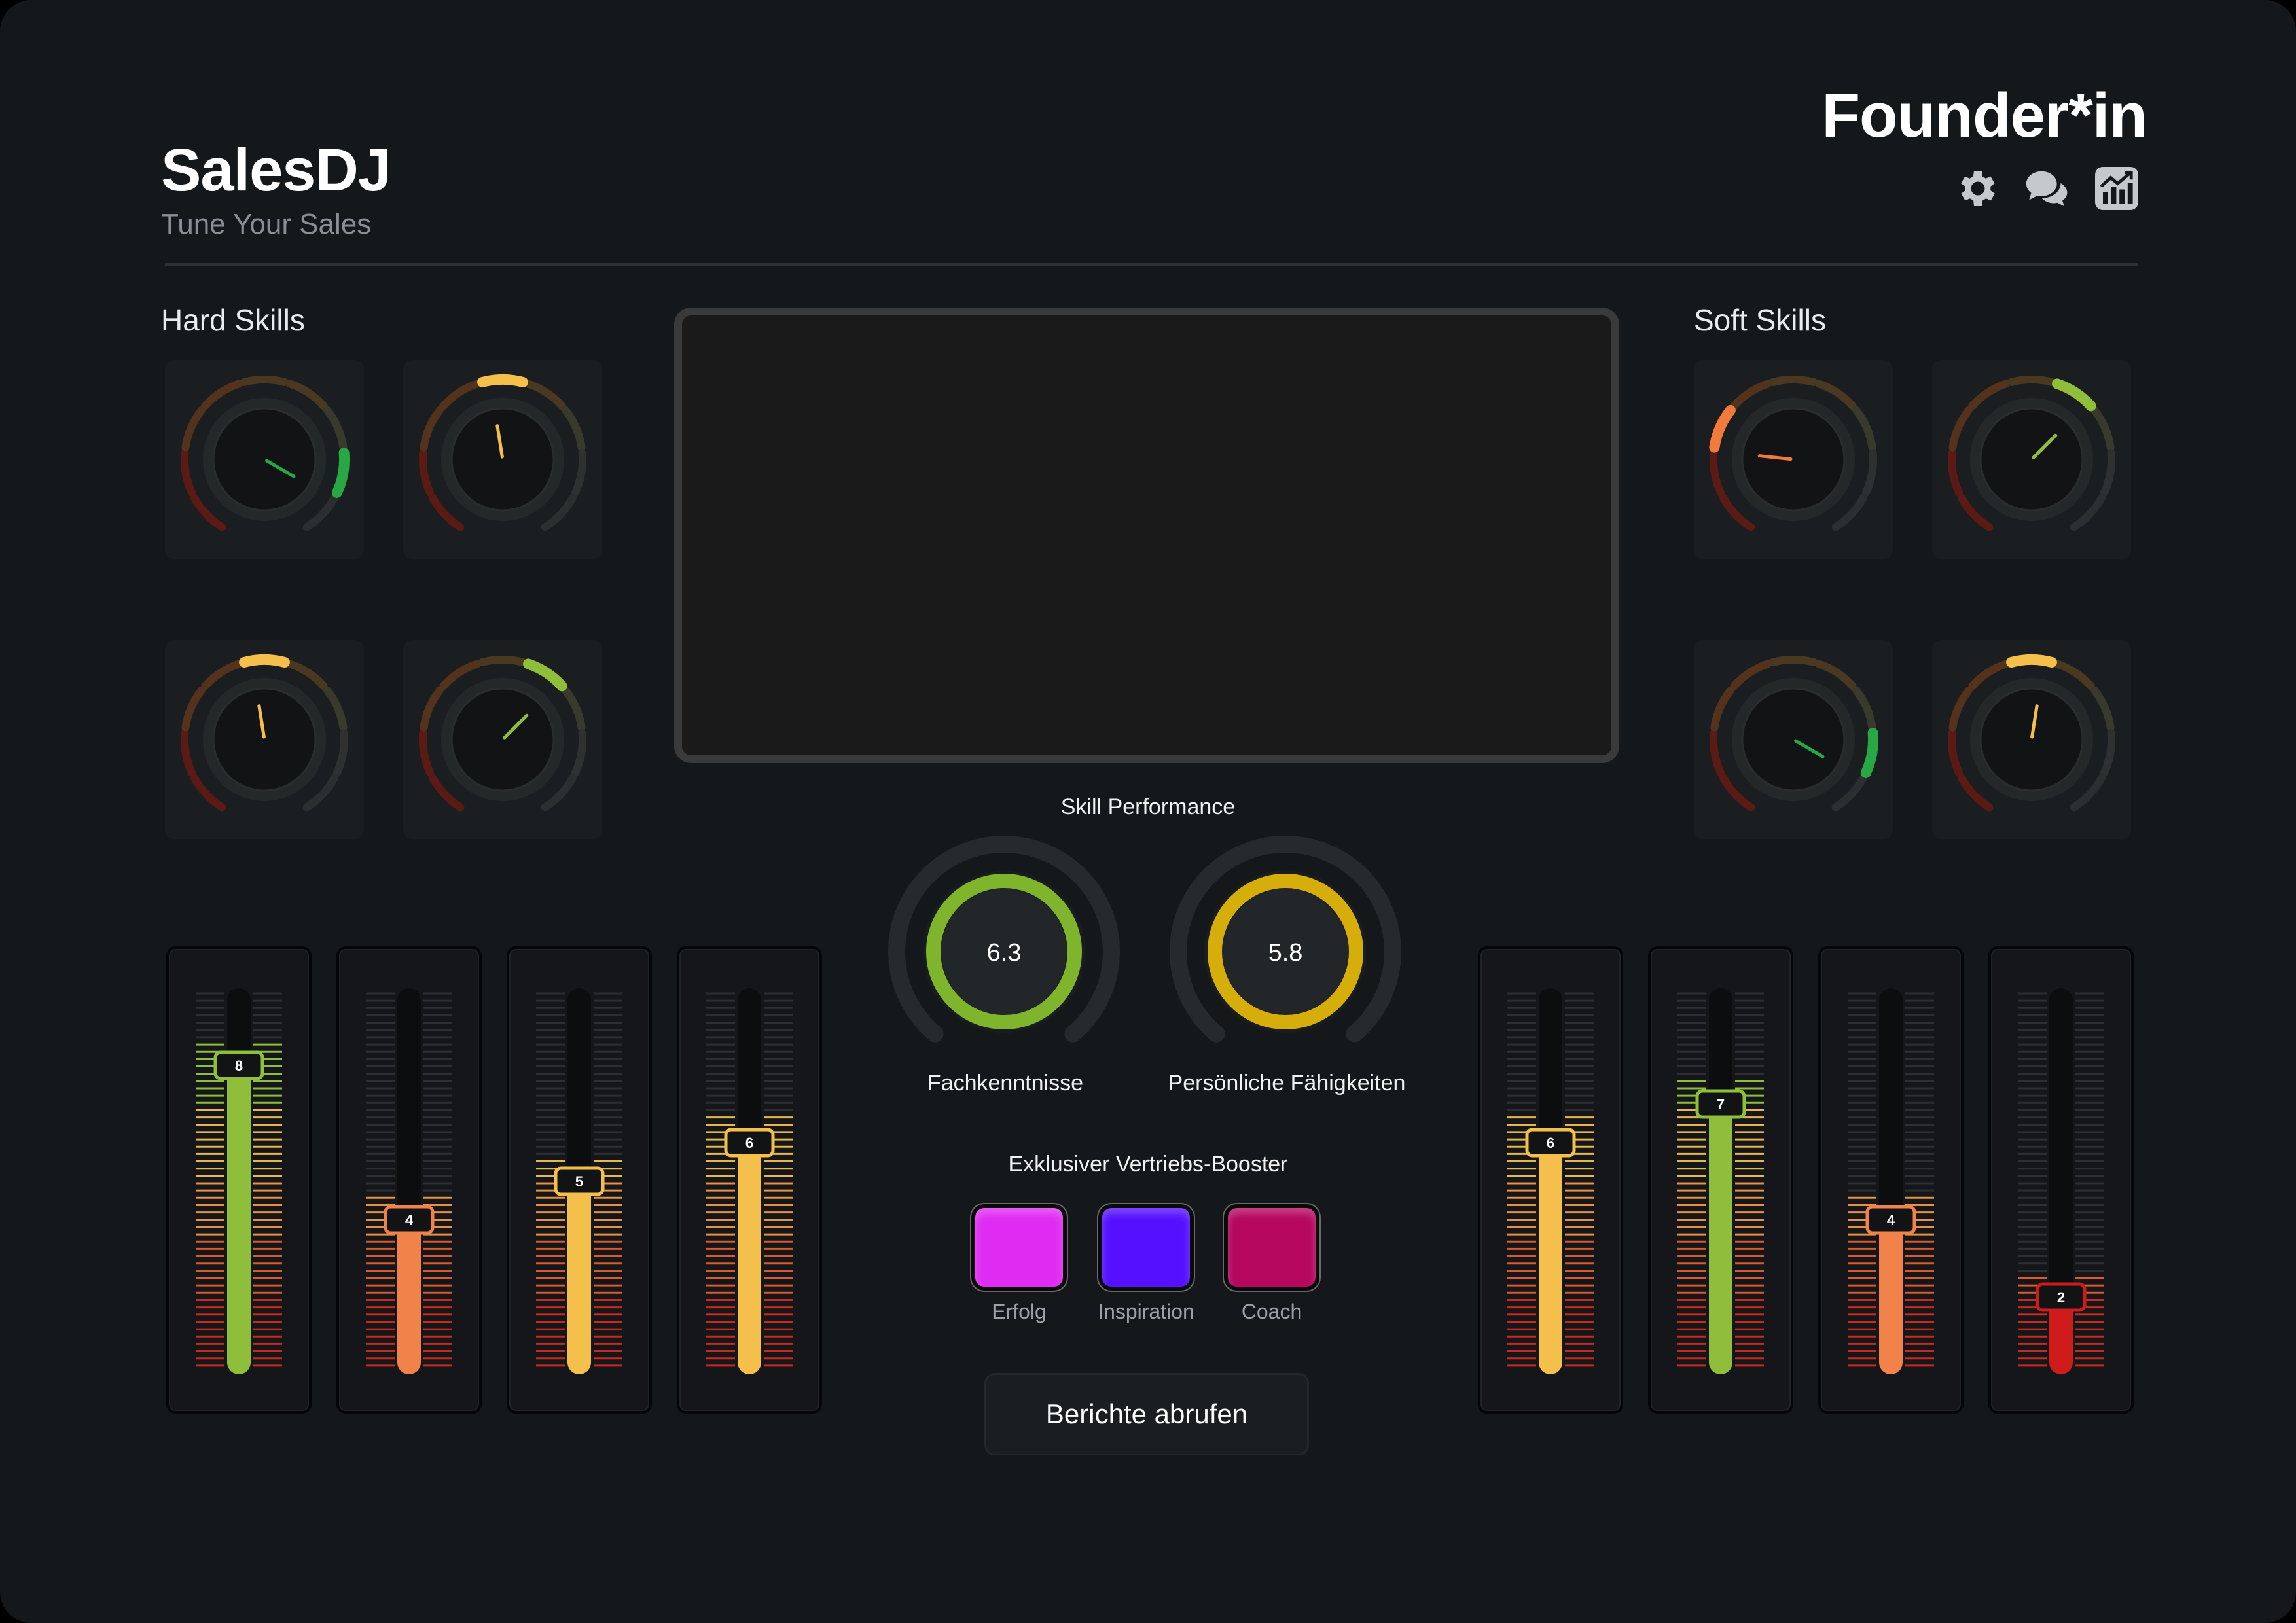 This screenshot has width=2296, height=1623. I want to click on app-title: SalesDJ, so click(276, 171).